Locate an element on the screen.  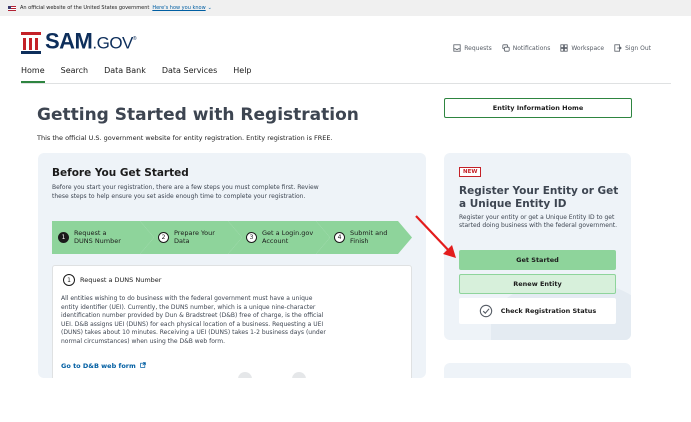
step-number: 4 is located at coordinates (339, 237).